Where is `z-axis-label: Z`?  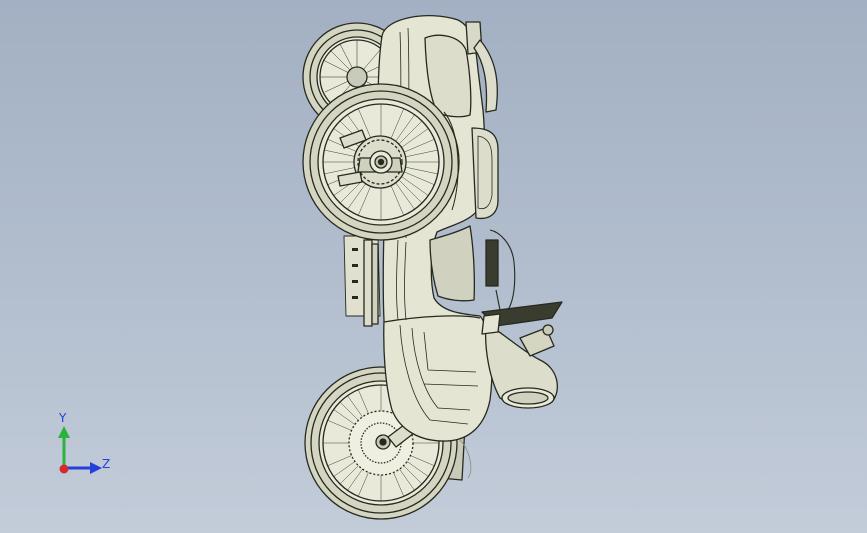
z-axis-label: Z is located at coordinates (106, 464).